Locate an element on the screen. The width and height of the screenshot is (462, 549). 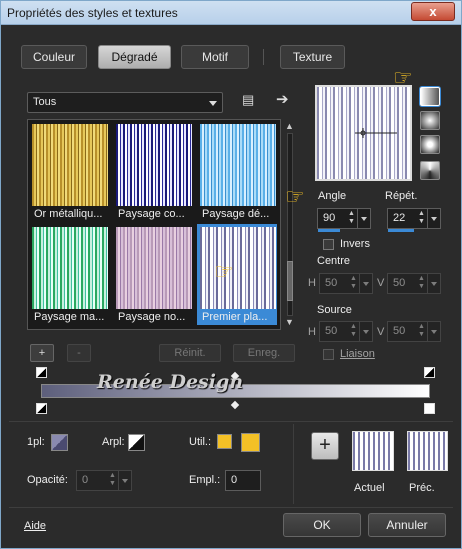
radial-gradient-type-button is located at coordinates (430, 144).